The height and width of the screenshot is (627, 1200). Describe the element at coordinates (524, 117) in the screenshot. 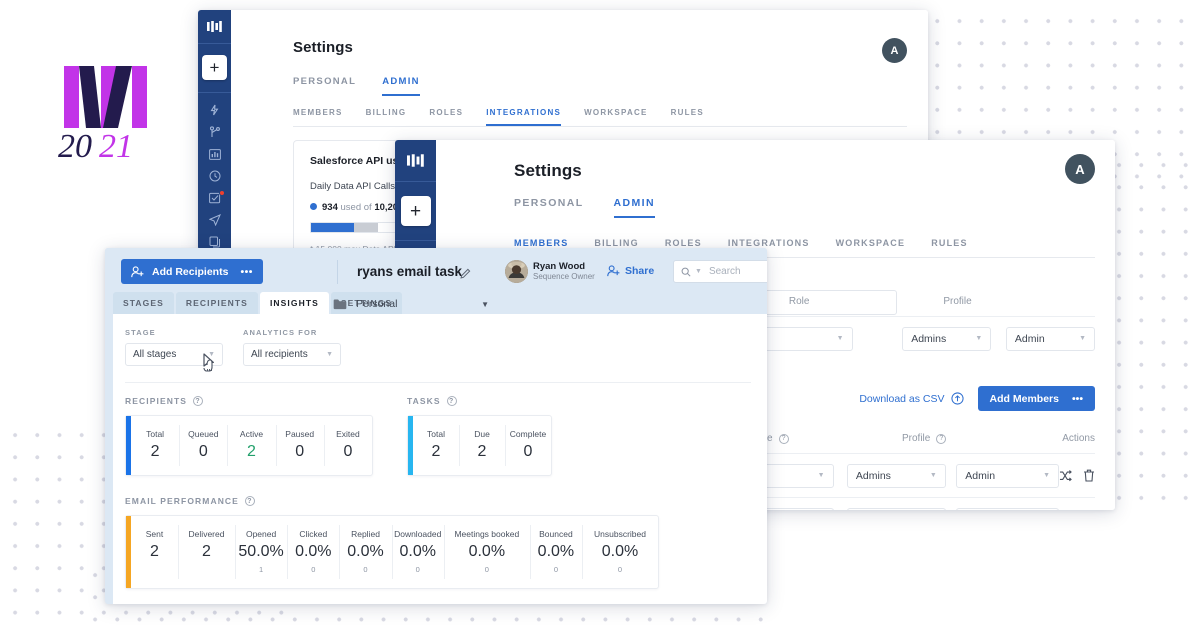

I see `subtab-integrations-back: INTEGRATIONS` at that location.